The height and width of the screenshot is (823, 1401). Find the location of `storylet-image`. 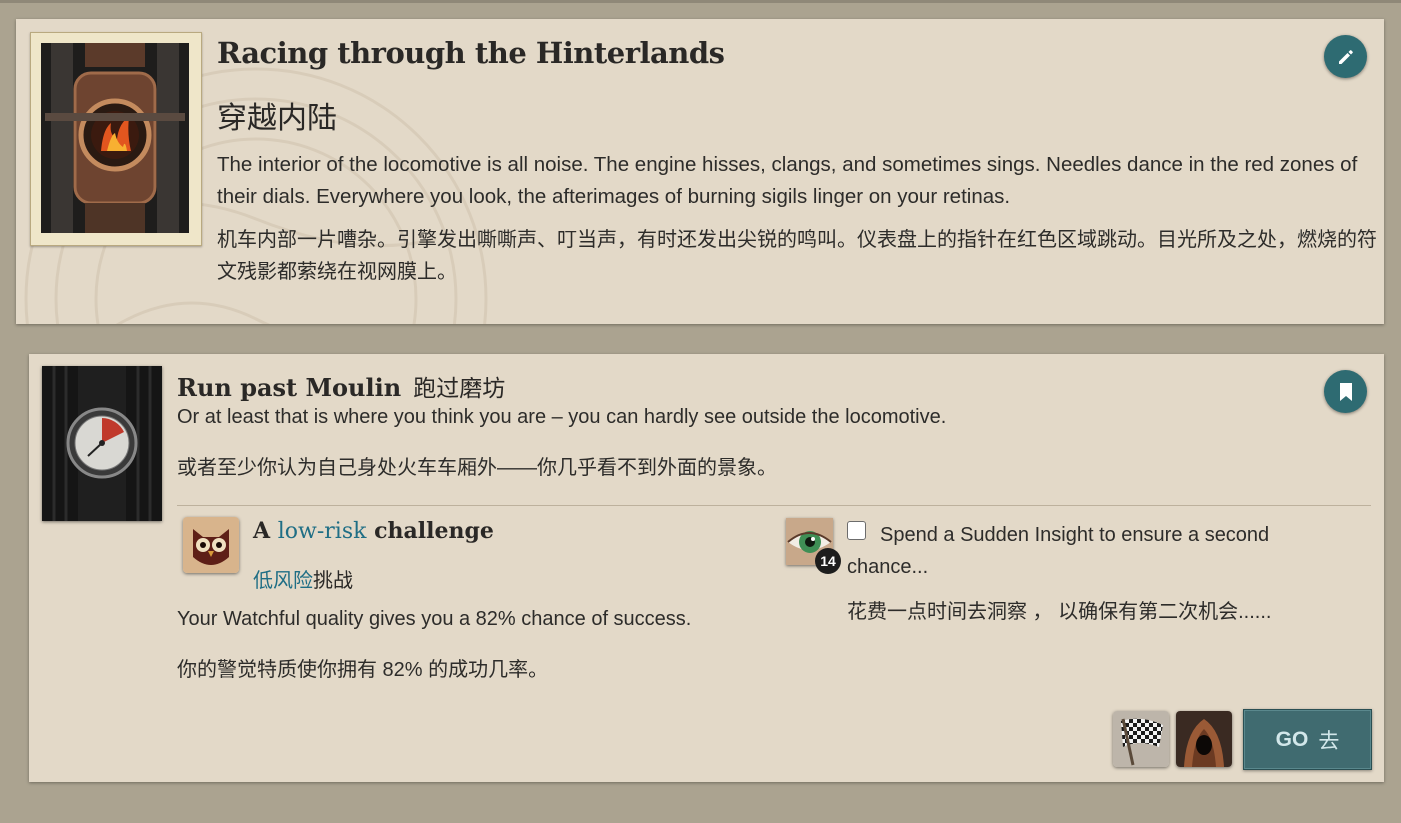

storylet-image is located at coordinates (116, 139).